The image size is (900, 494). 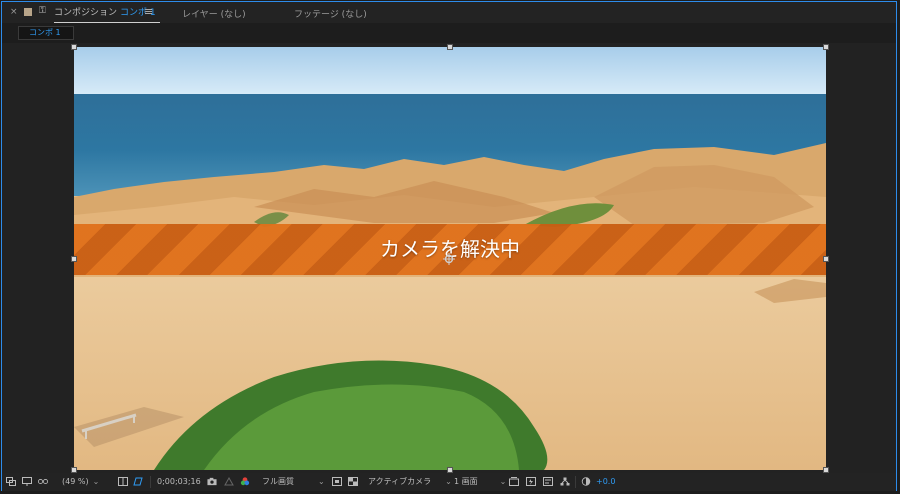 What do you see at coordinates (14, 12) in the screenshot?
I see `close-icon: ×` at bounding box center [14, 12].